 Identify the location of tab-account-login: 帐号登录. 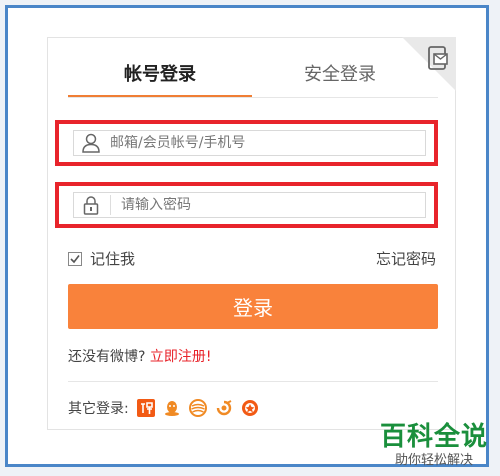
(160, 73).